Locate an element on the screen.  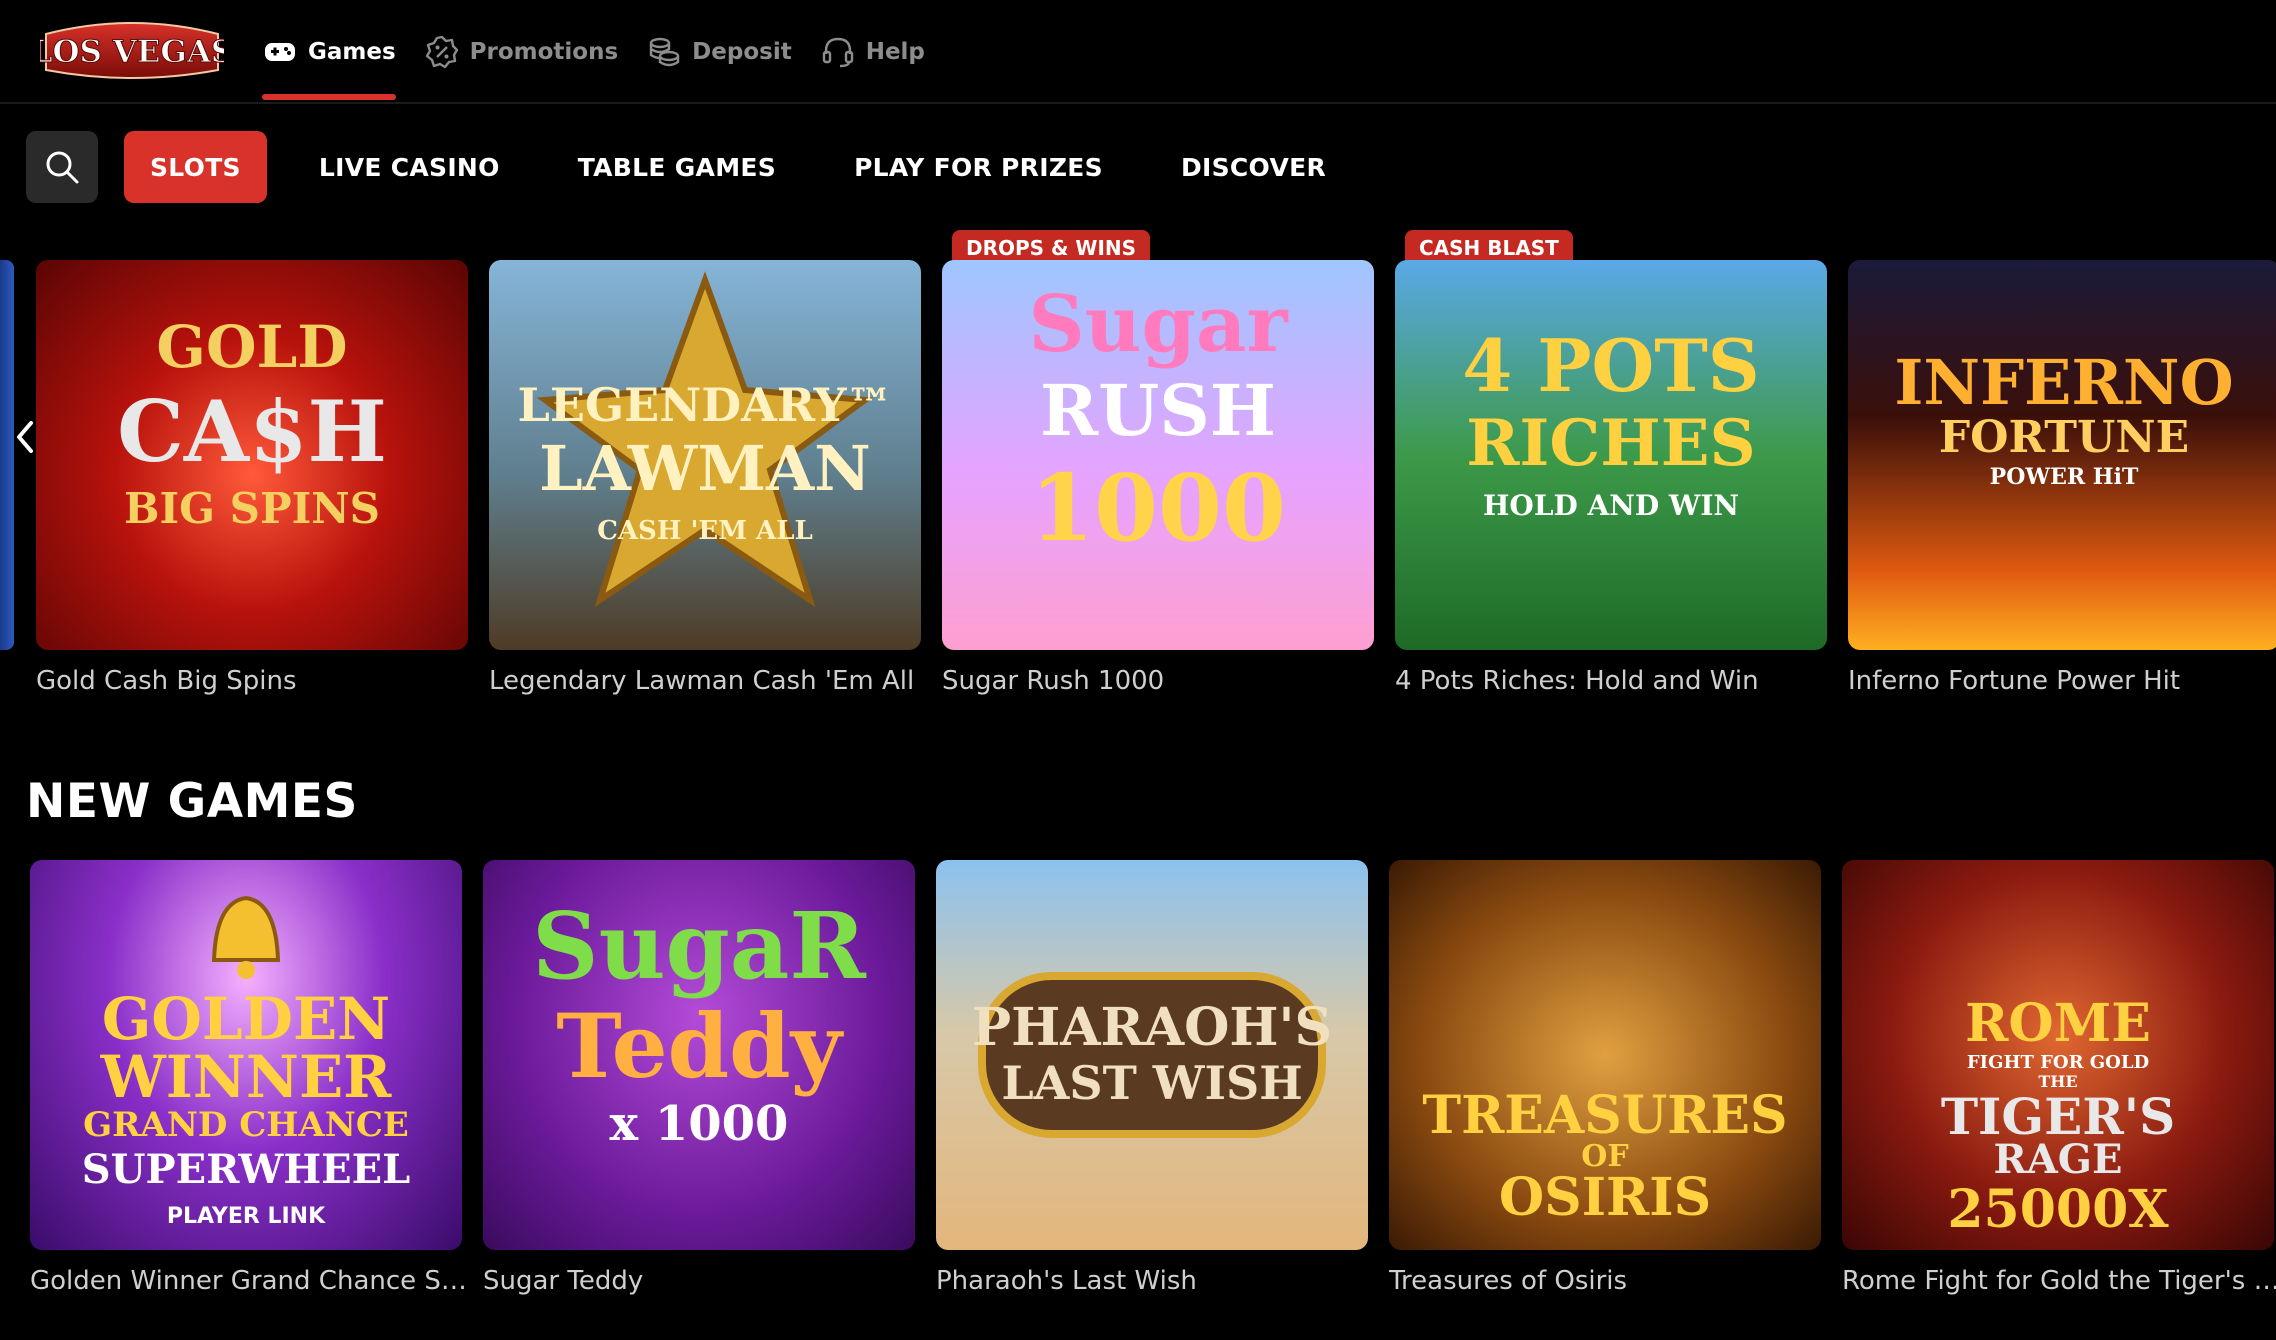
bell-icon is located at coordinates (246, 937).